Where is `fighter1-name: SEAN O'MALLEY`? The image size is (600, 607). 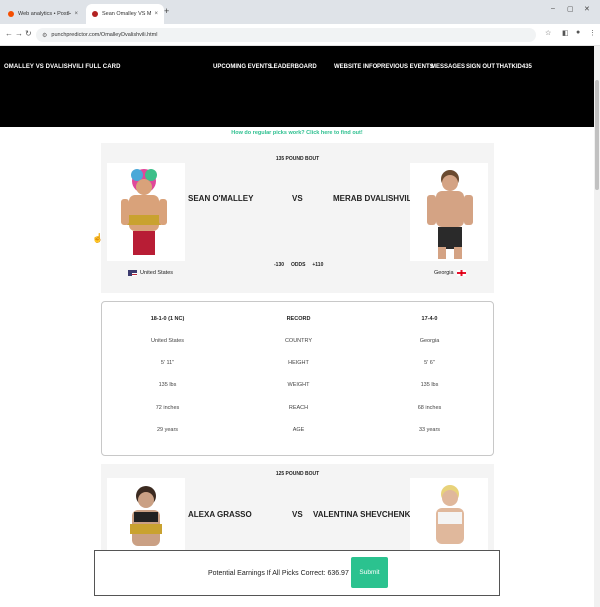 fighter1-name: SEAN O'MALLEY is located at coordinates (220, 198).